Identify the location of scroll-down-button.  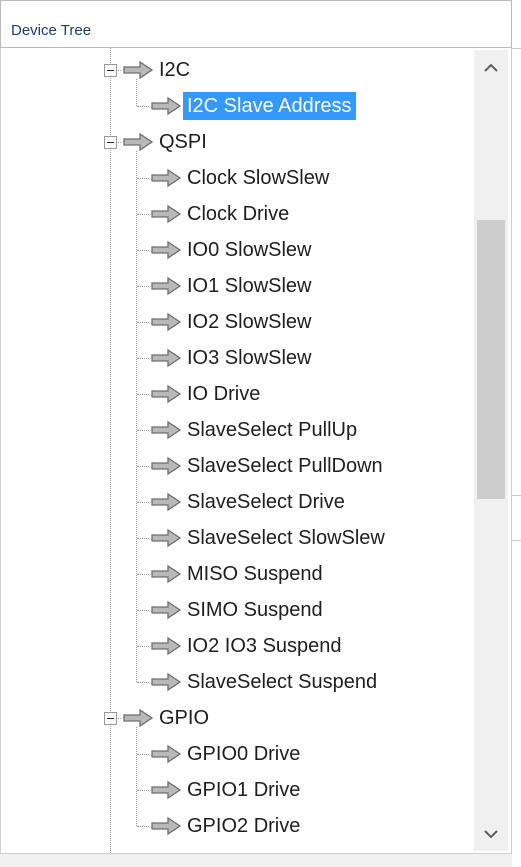
(491, 834).